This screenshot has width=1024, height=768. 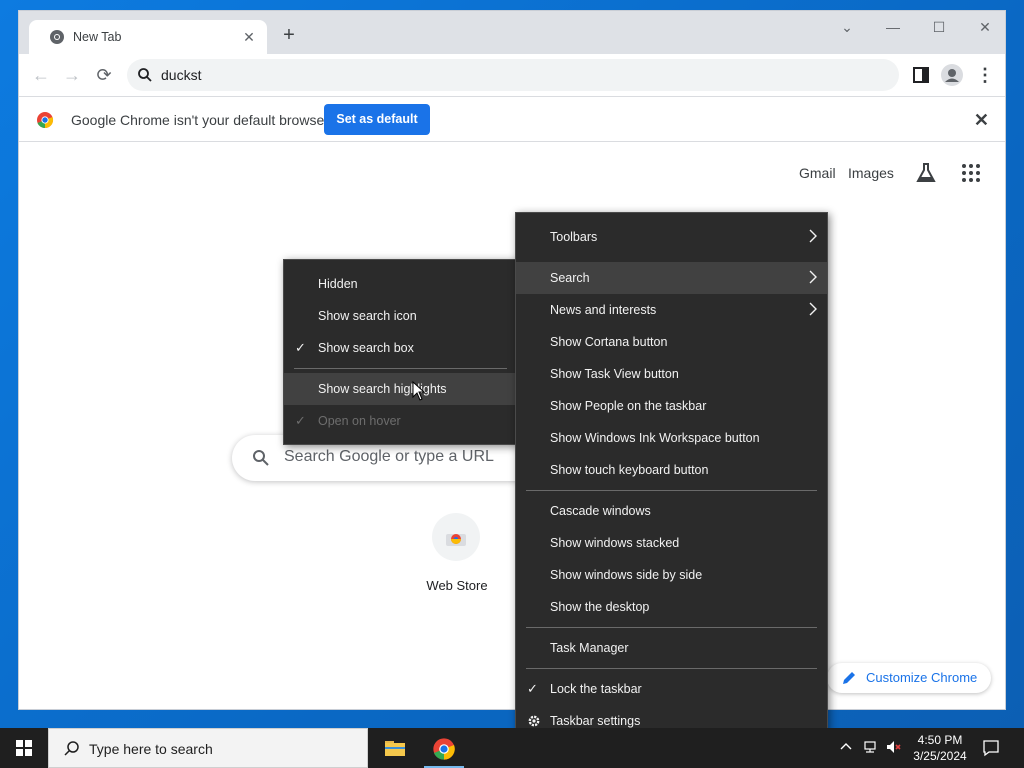 I want to click on browser-toolbar: ← → ⟳ duckst ⋮, so click(x=512, y=75).